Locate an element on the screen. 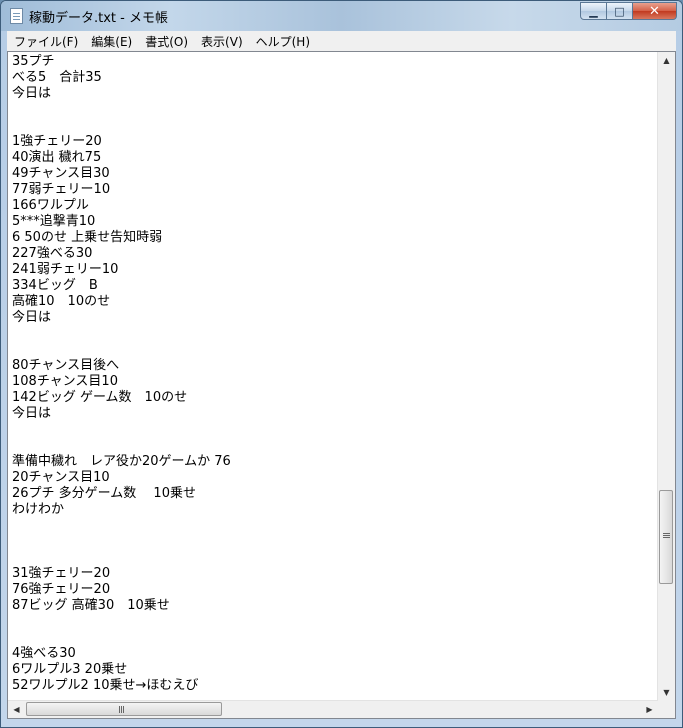 This screenshot has height=728, width=683. text-line: 166ワルプル is located at coordinates (50, 205).